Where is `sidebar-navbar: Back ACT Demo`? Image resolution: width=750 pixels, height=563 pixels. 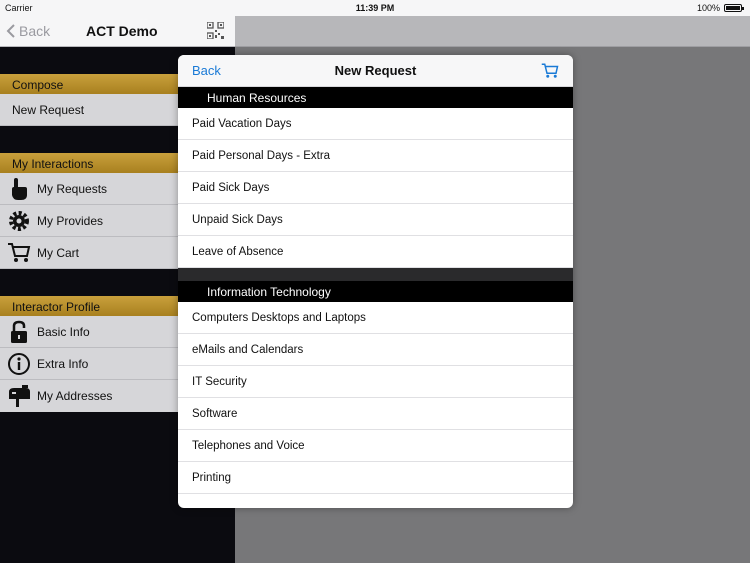 sidebar-navbar: Back ACT Demo is located at coordinates (117, 31).